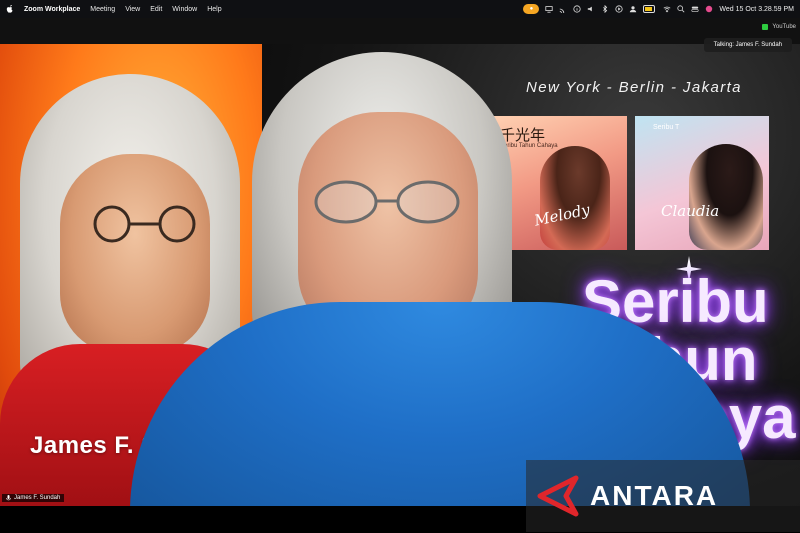  I want to click on bluetooth-icon, so click(605, 9).